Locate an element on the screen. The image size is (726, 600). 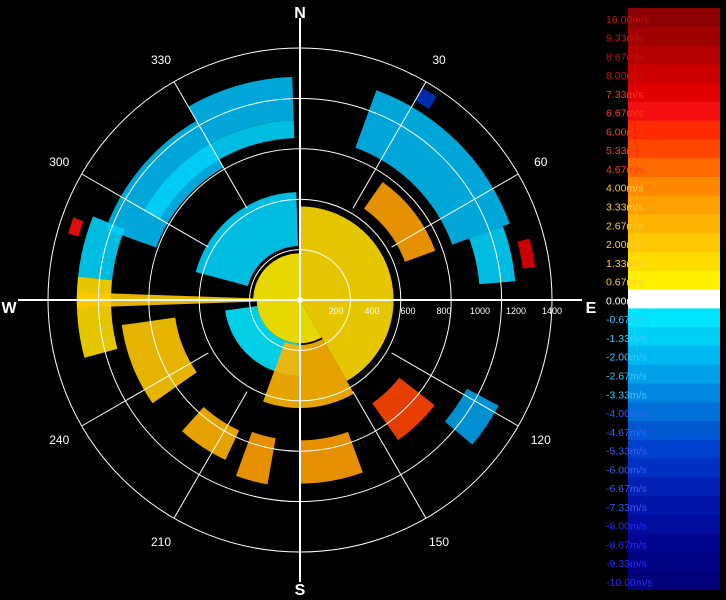
legend-label: 3.33m/s is located at coordinates (624, 208).